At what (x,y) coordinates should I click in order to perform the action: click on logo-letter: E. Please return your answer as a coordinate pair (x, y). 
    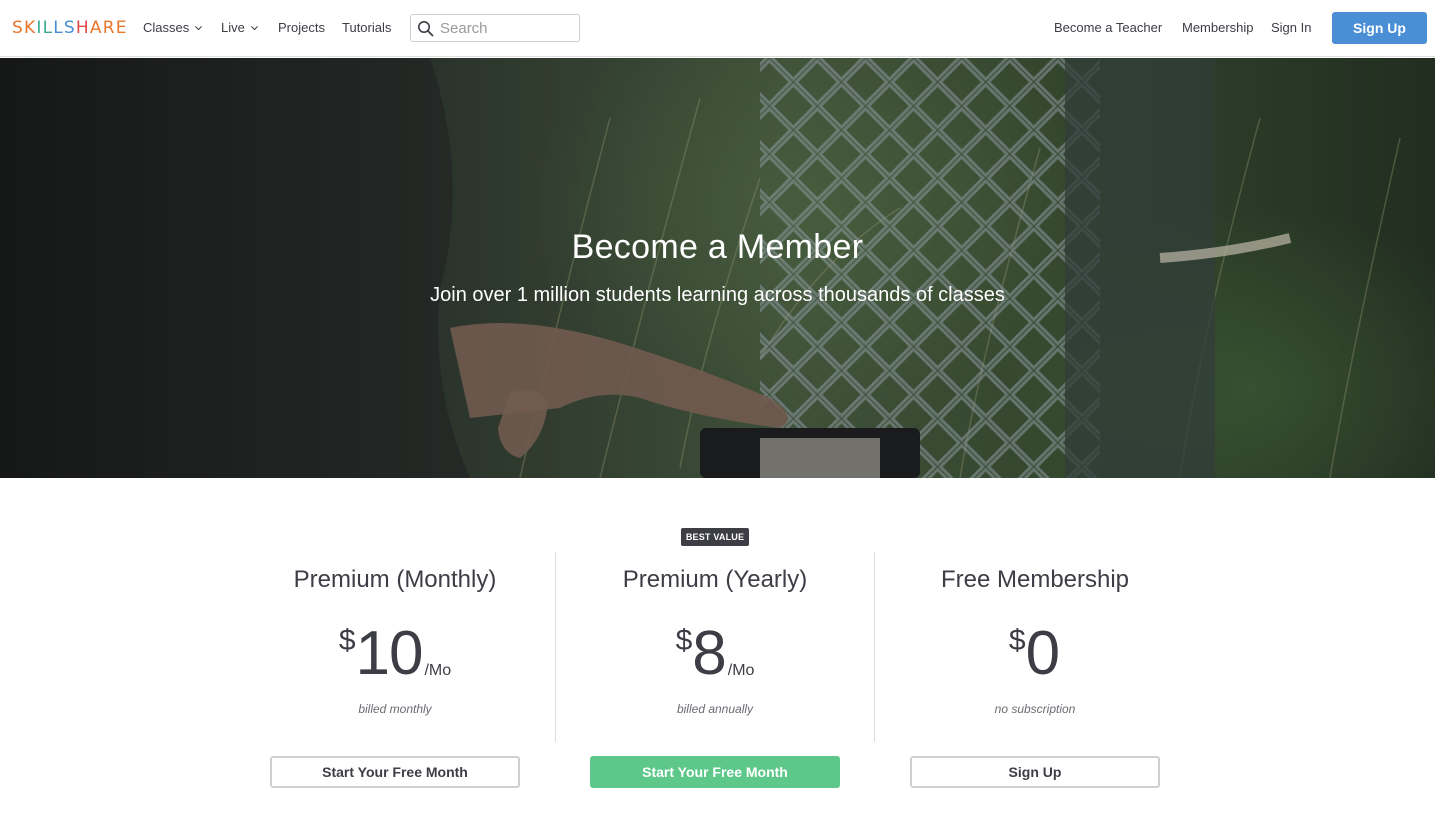
    Looking at the image, I should click on (121, 28).